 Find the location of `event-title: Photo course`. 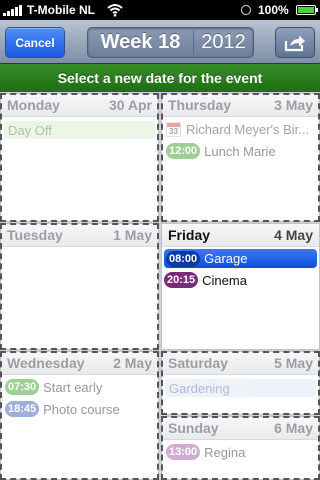

event-title: Photo course is located at coordinates (81, 409).